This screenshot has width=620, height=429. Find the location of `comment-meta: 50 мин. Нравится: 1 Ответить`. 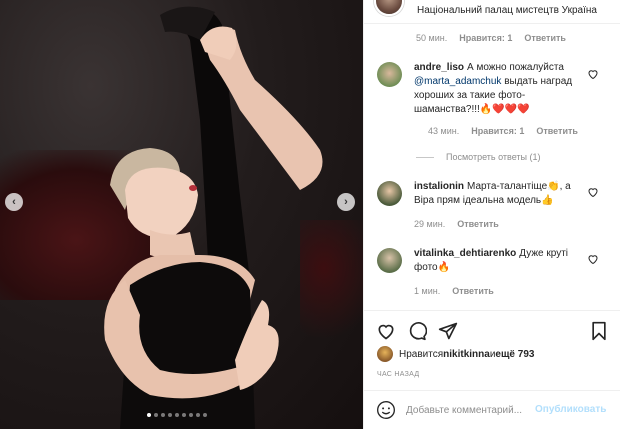

comment-meta: 50 мин. Нравится: 1 Ответить is located at coordinates (491, 38).